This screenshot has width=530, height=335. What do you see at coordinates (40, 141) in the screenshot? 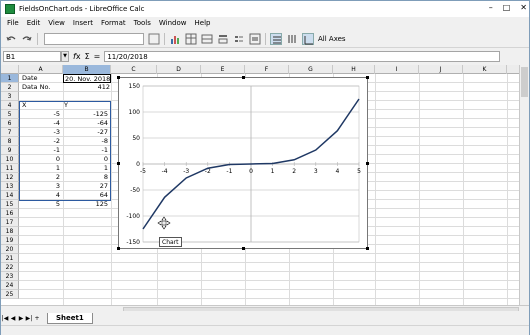
I see `cell-x-value: -2` at bounding box center [40, 141].